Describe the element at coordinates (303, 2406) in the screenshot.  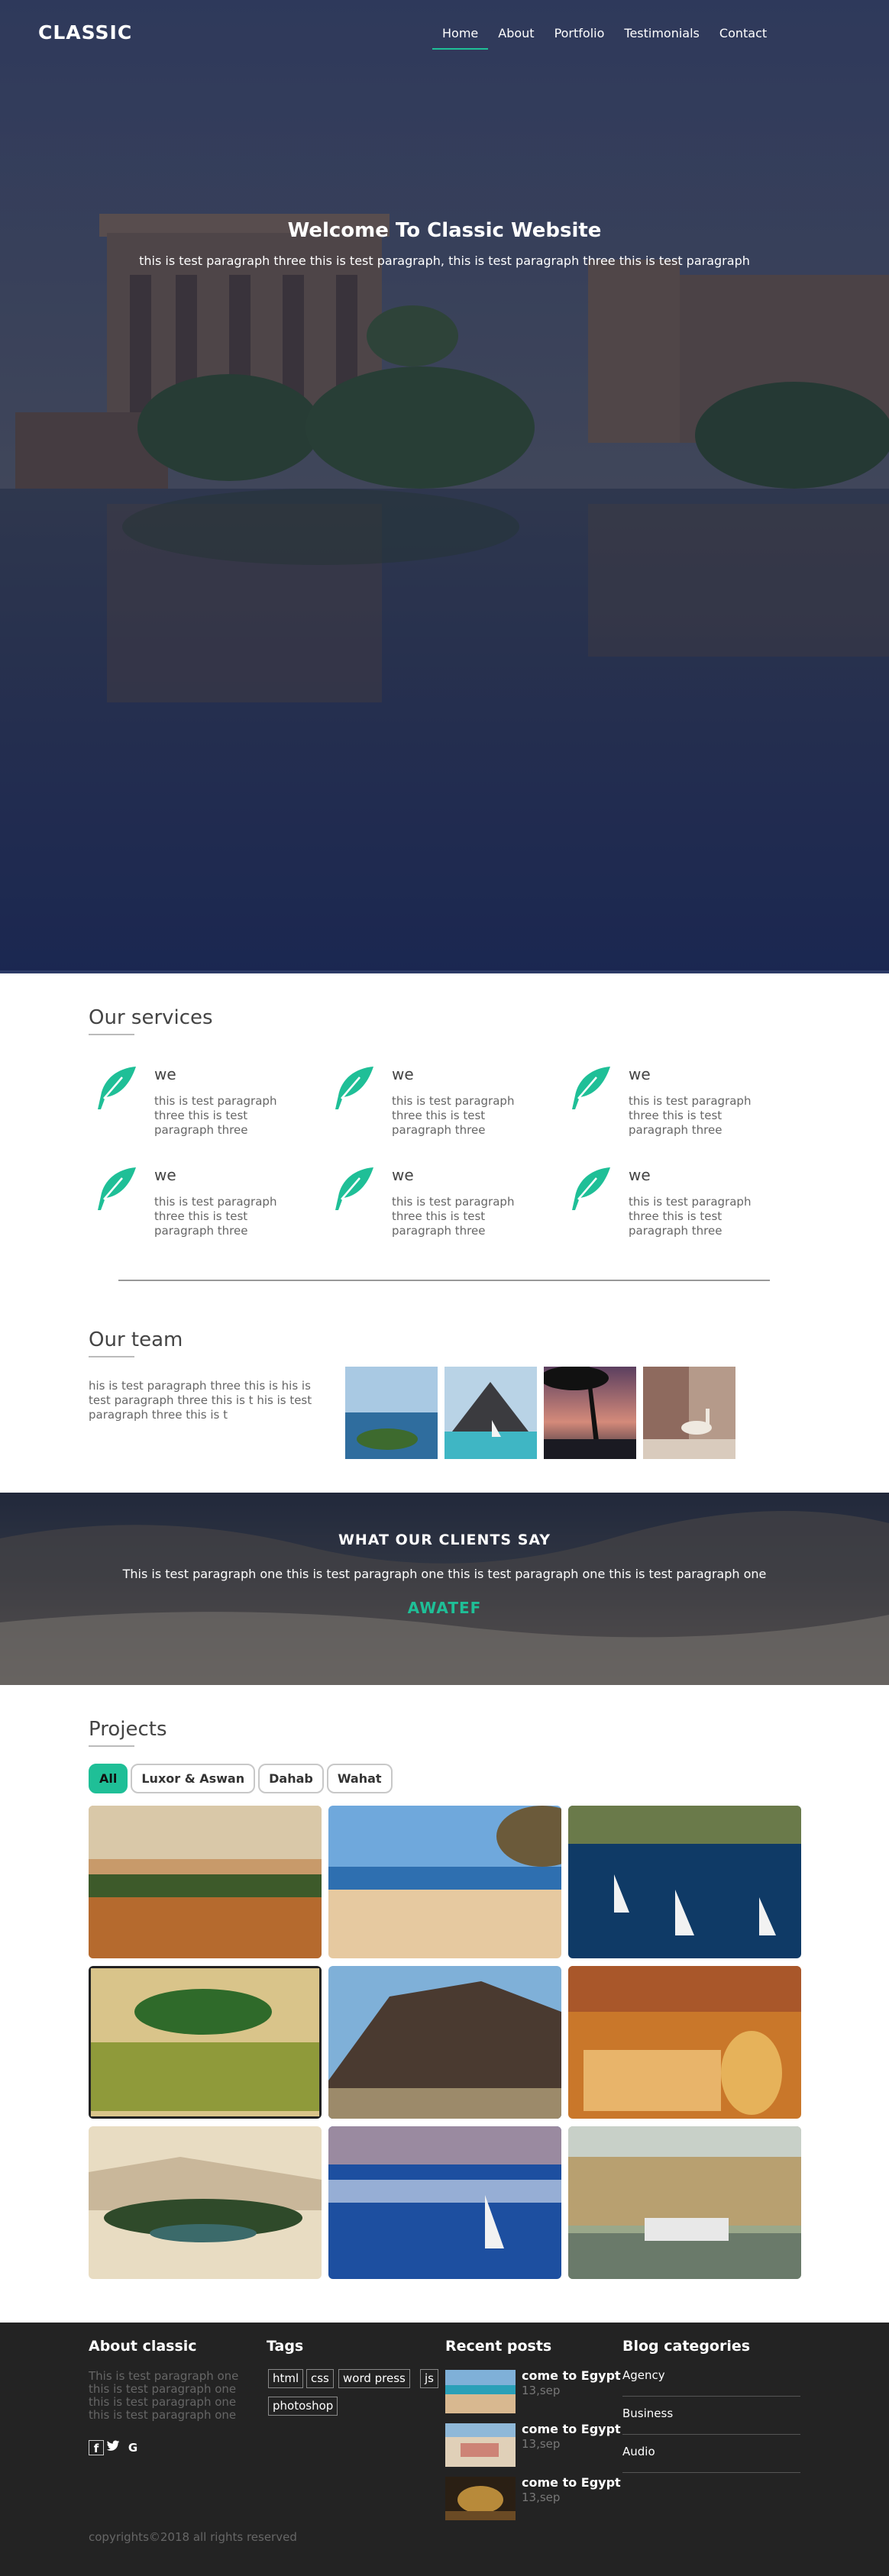
I see `tag-photoshop: photoshop` at that location.